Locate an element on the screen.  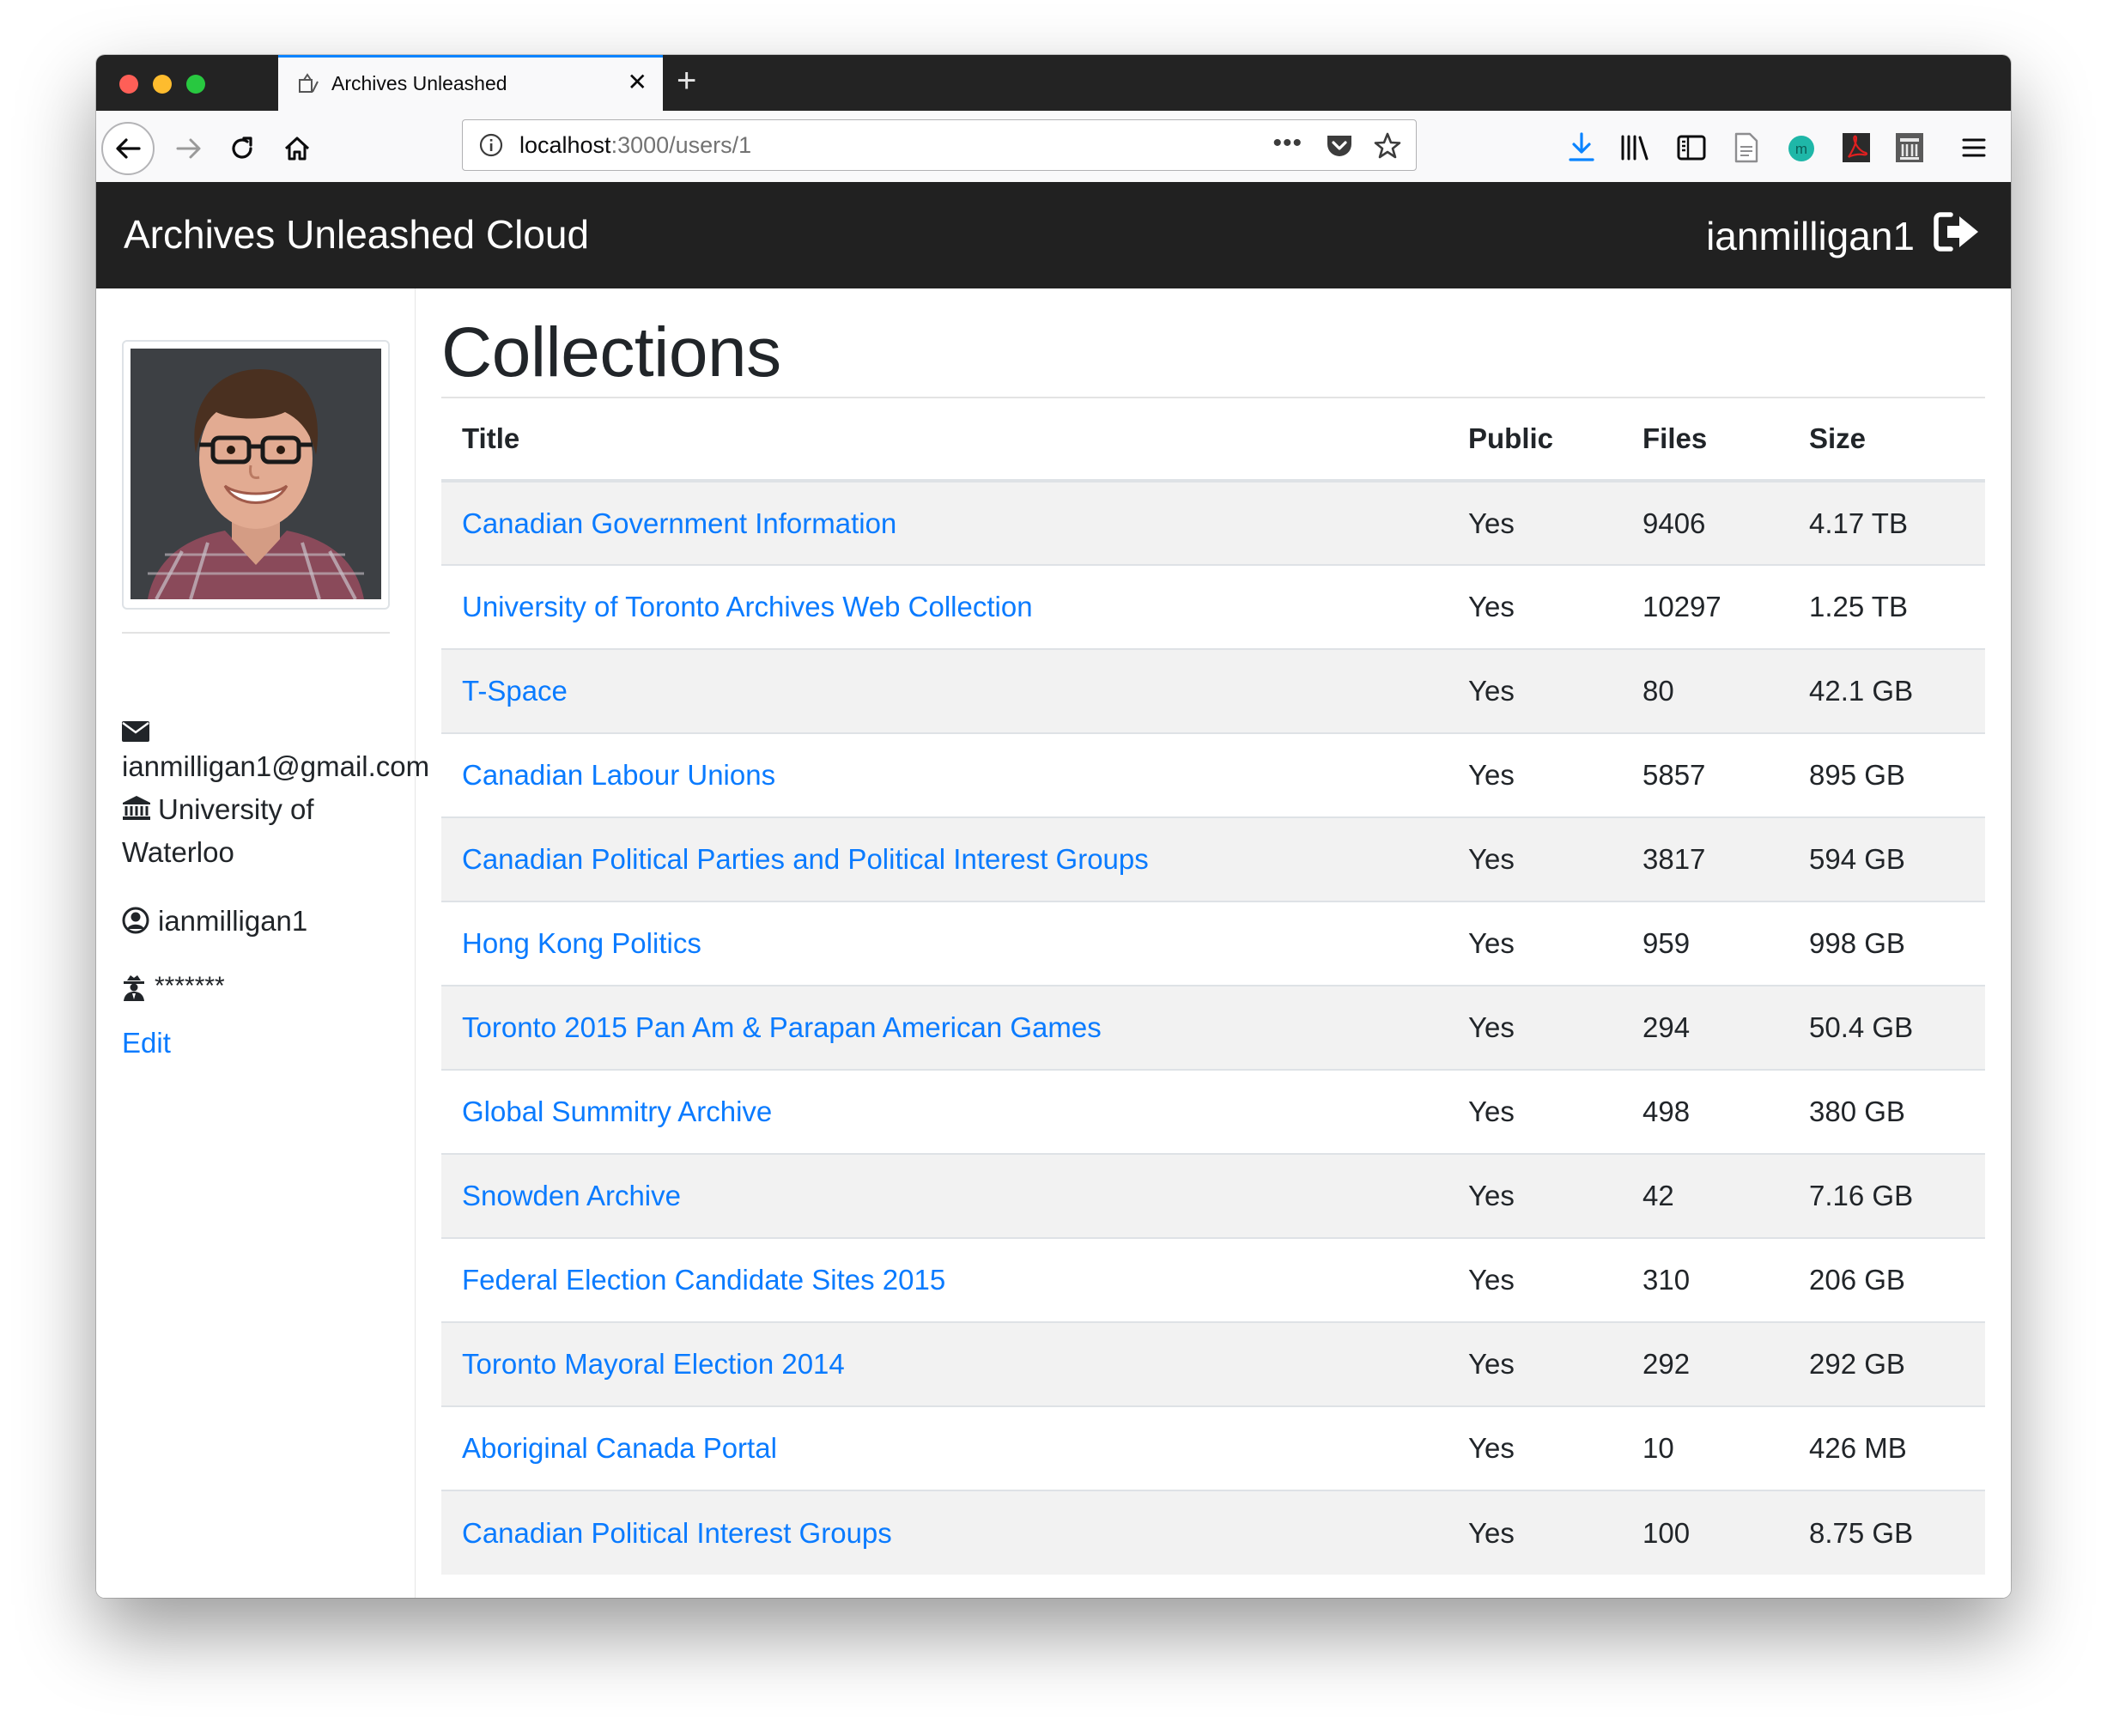
page-title: Collections is located at coordinates (611, 352).